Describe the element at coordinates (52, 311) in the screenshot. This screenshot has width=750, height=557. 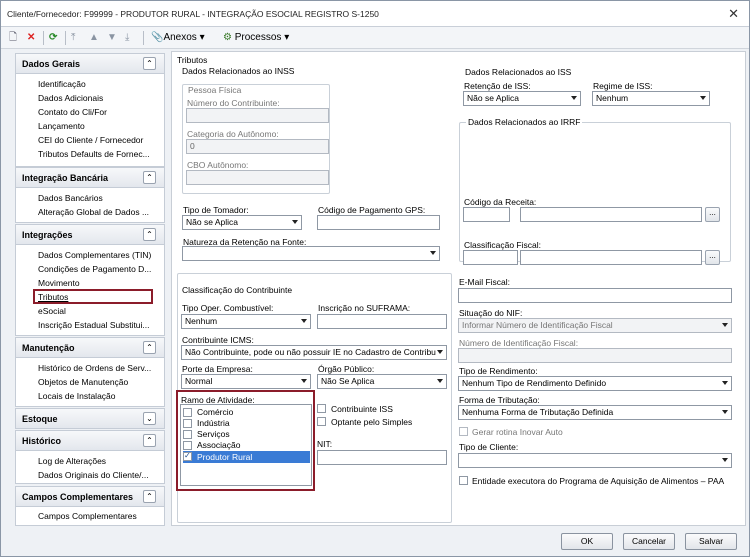
I see `sidebar-item-esocial: eSocial` at that location.